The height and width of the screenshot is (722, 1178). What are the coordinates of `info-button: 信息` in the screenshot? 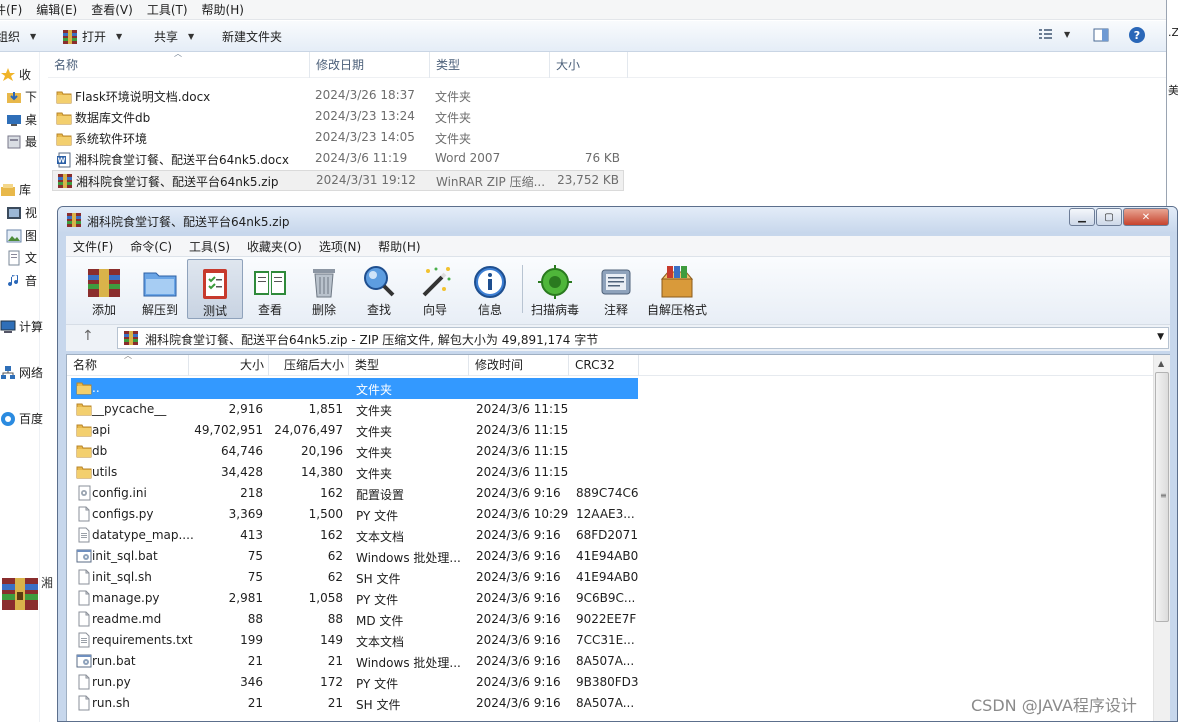 It's located at (490, 289).